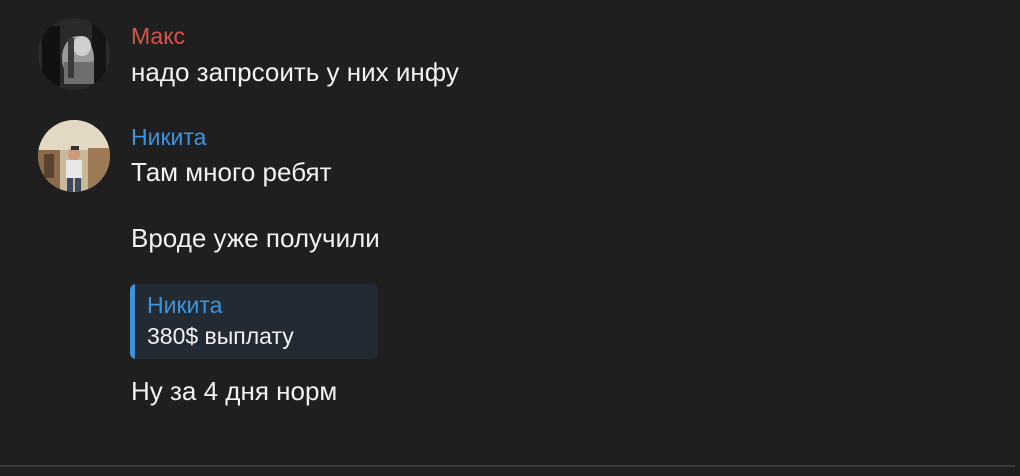  What do you see at coordinates (168, 137) in the screenshot?
I see `sender-name: Никита` at bounding box center [168, 137].